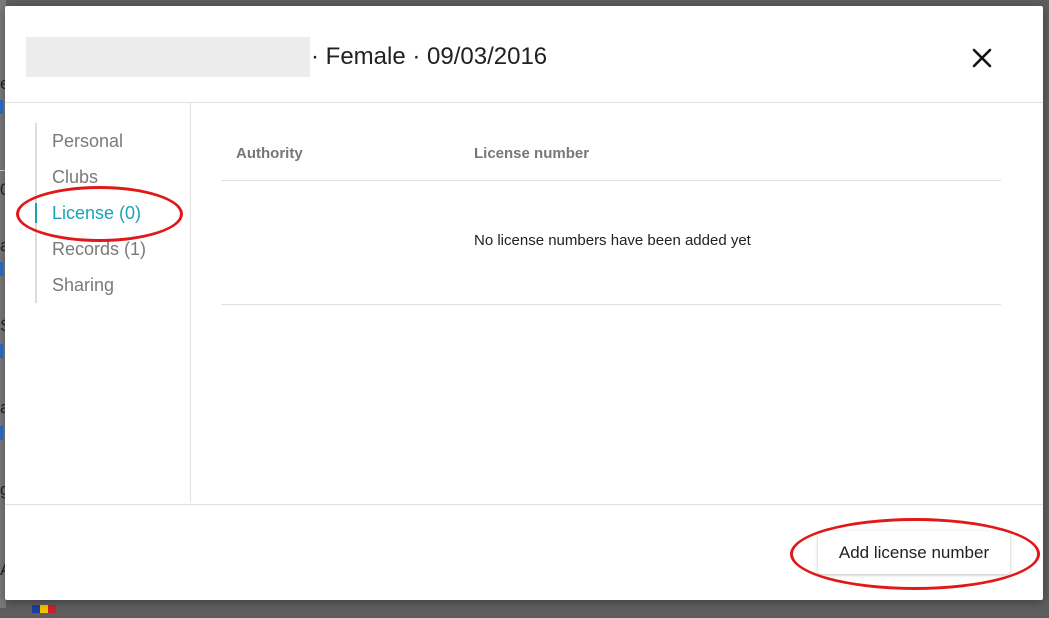  Describe the element at coordinates (45, 606) in the screenshot. I see `background-flag-icon` at that location.